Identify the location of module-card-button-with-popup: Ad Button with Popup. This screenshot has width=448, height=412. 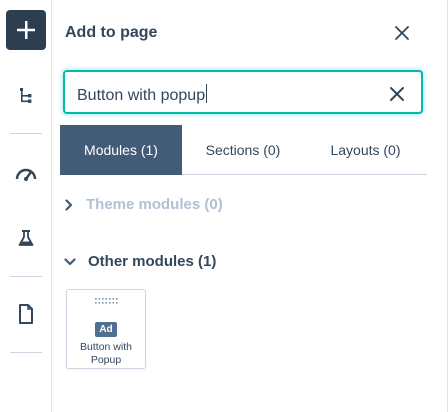
(106, 329).